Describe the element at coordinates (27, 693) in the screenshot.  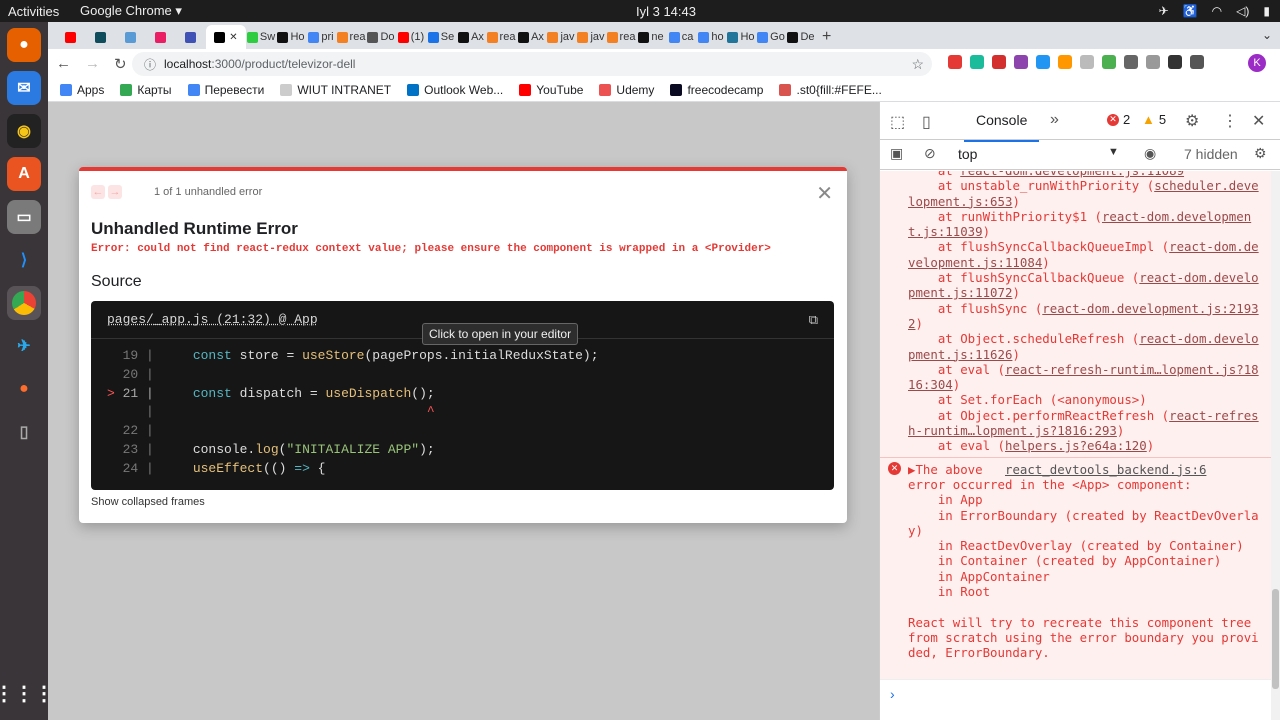
I see `show-apps-icon: ⋮⋮⋮` at that location.